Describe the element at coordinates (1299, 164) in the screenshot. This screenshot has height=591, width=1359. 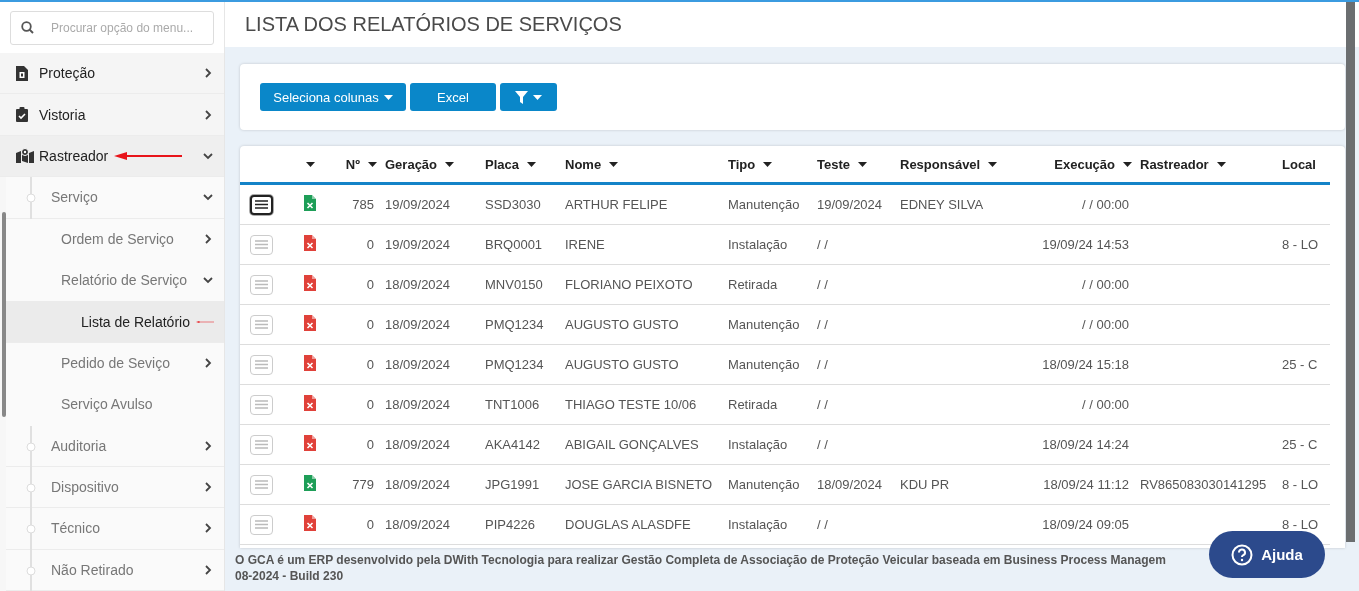
I see `column-header: Local` at that location.